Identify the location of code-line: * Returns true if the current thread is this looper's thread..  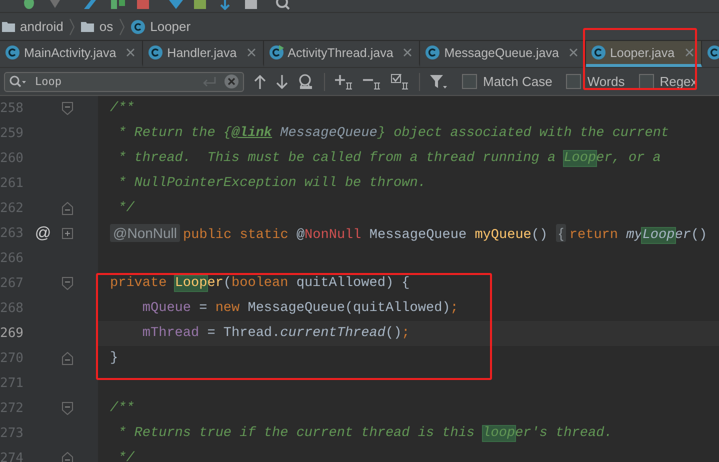
(364, 433).